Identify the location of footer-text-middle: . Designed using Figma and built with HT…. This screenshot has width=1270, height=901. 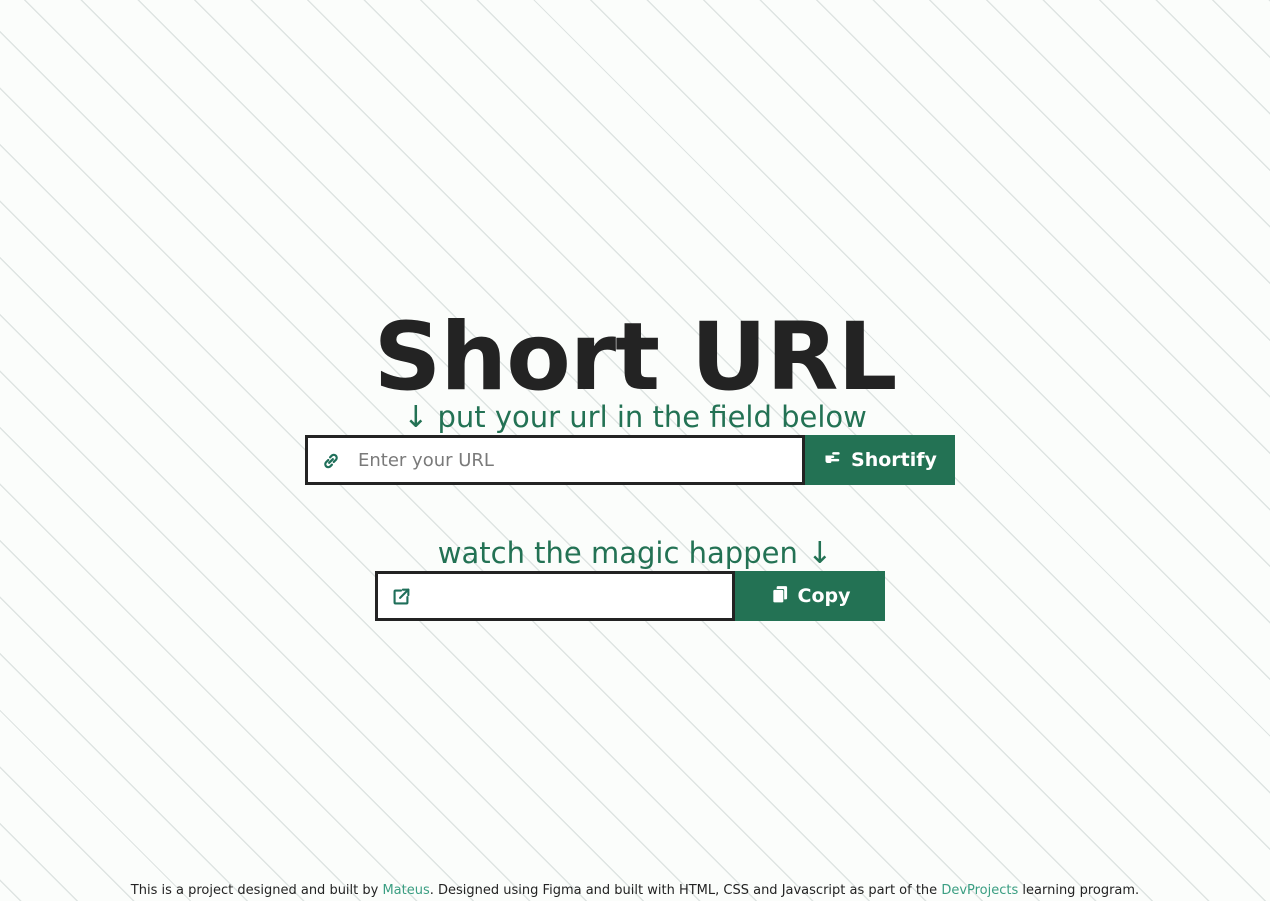
(685, 890).